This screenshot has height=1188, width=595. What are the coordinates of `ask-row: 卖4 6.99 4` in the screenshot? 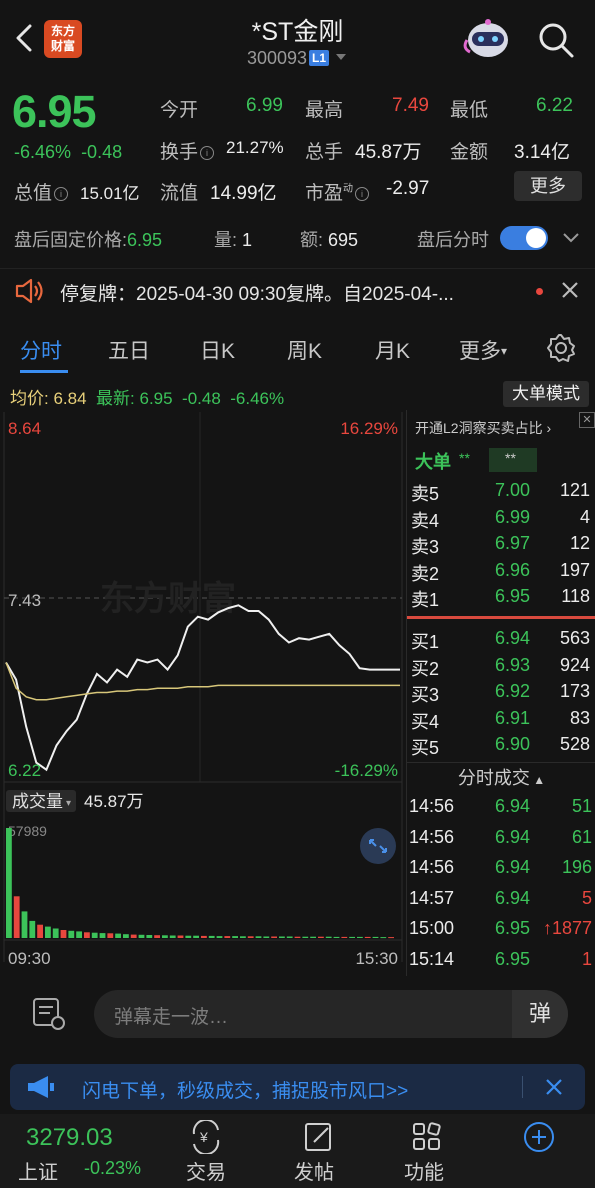 It's located at (501, 520).